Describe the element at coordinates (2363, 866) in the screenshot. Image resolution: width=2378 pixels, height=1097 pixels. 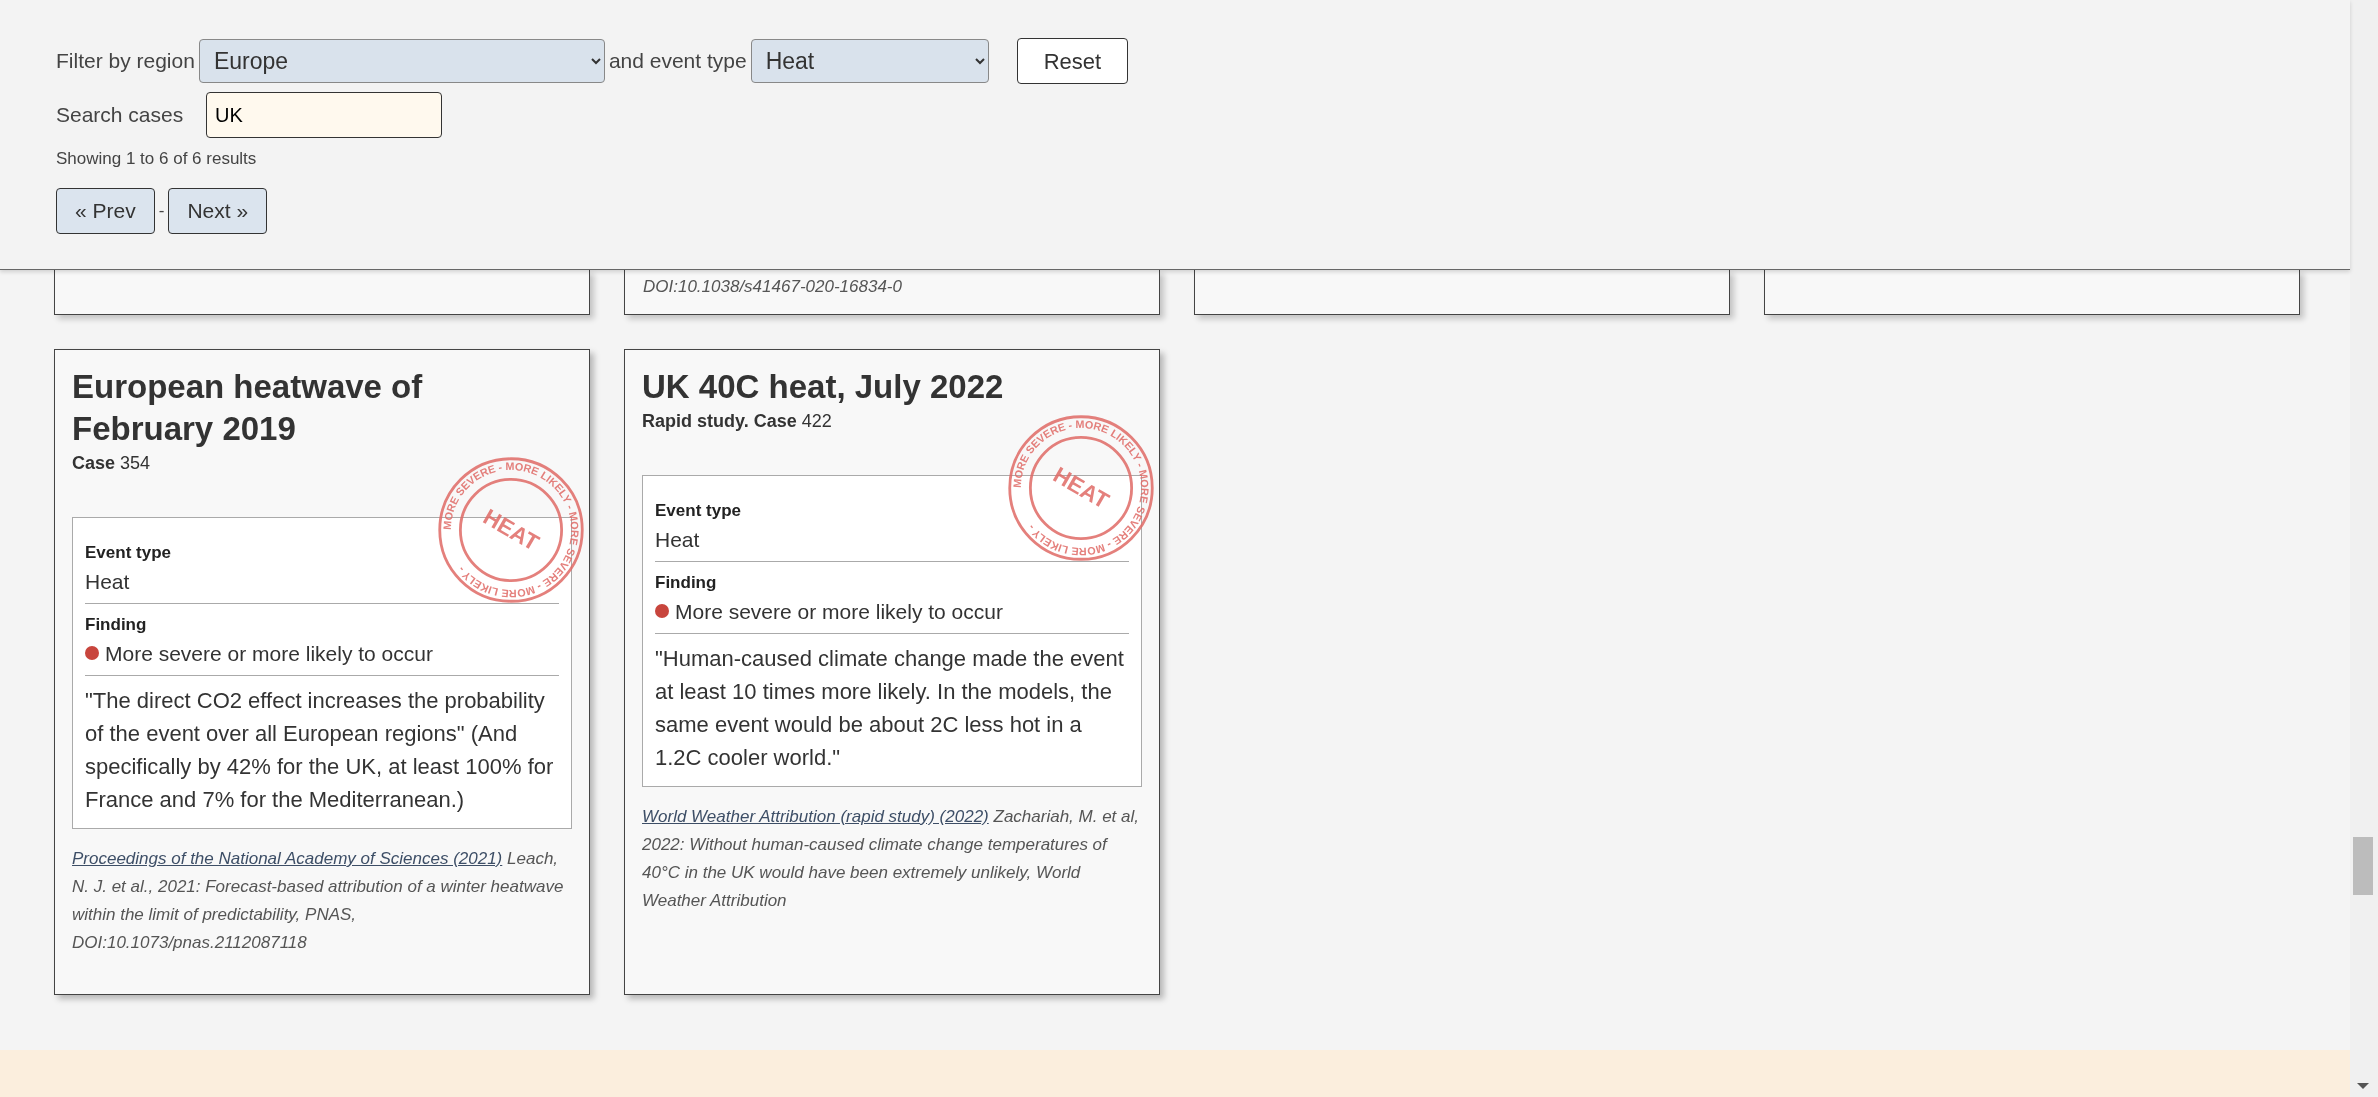
I see `scrollbar-thumb` at that location.